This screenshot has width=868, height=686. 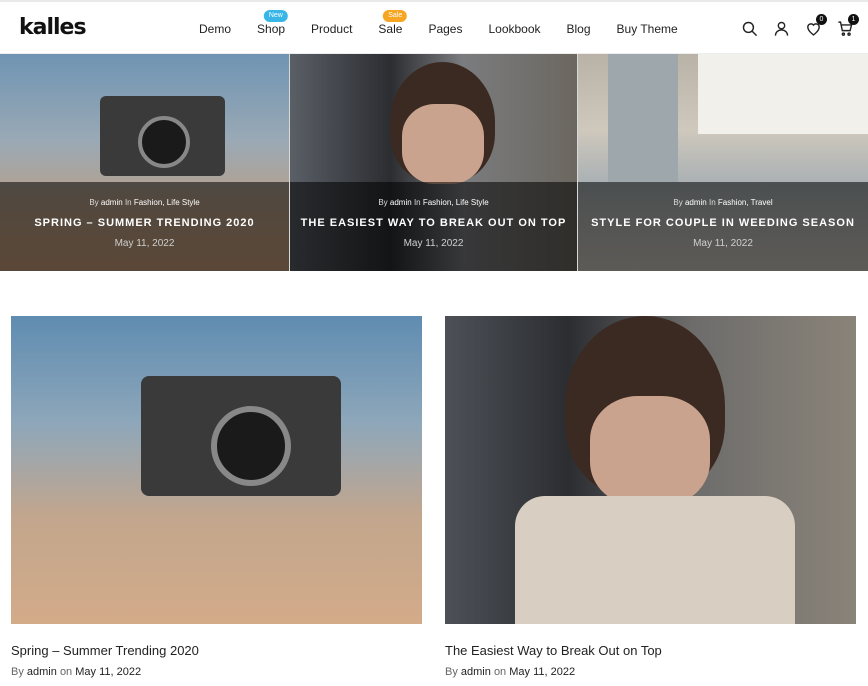 I want to click on sale-badge: Sale, so click(x=395, y=16).